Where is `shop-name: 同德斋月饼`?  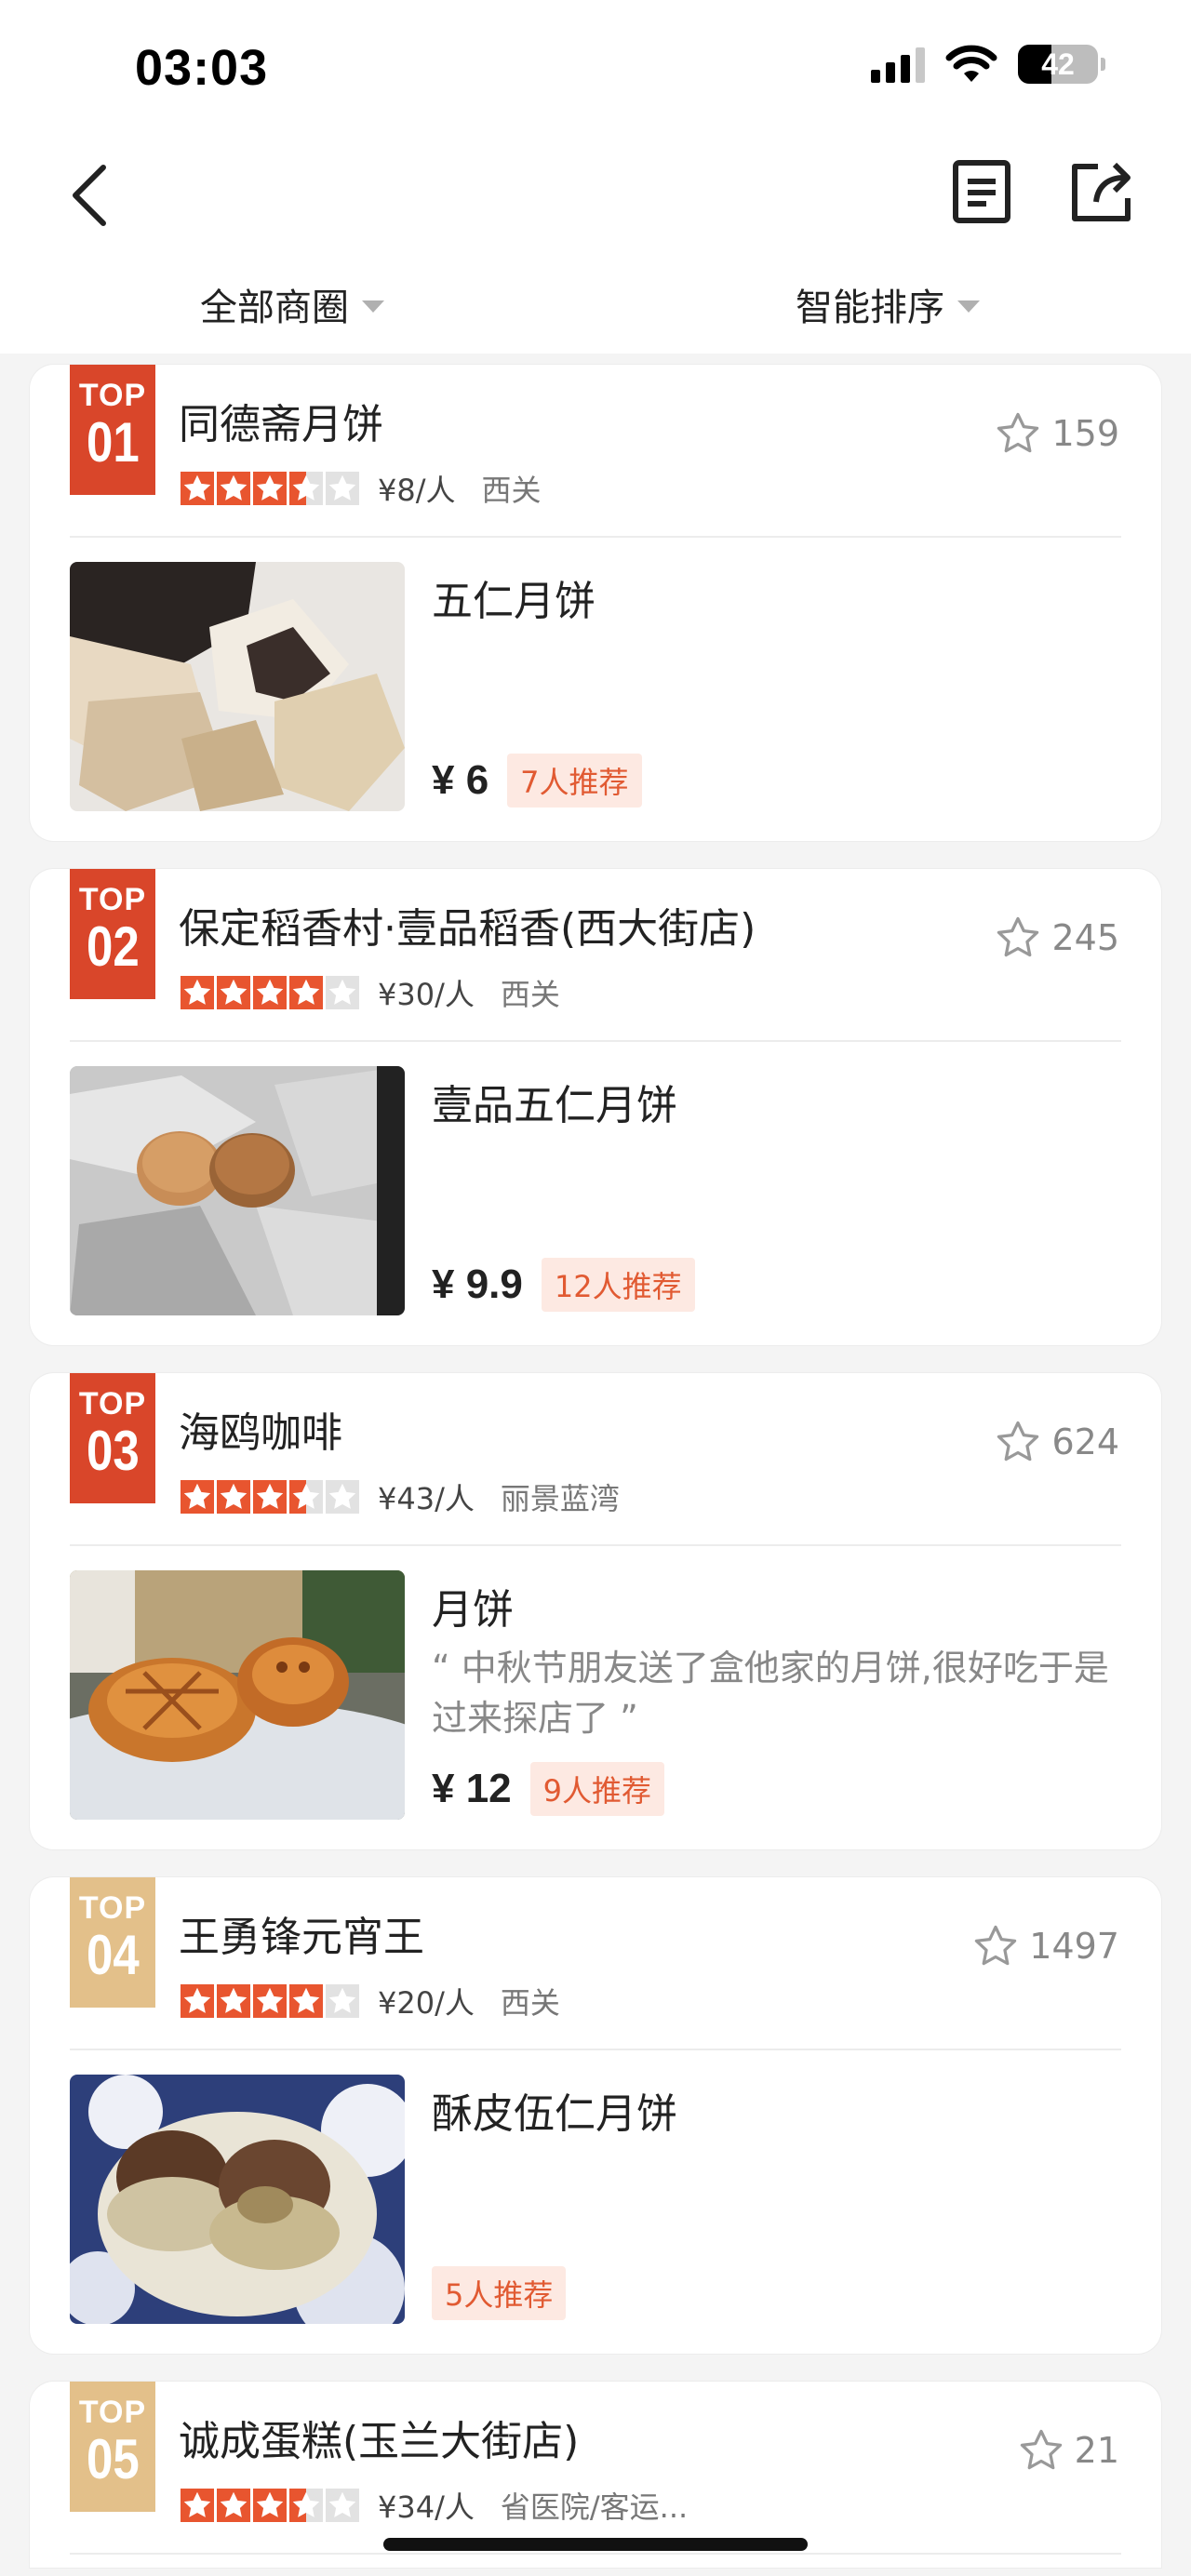 shop-name: 同德斋月饼 is located at coordinates (281, 420).